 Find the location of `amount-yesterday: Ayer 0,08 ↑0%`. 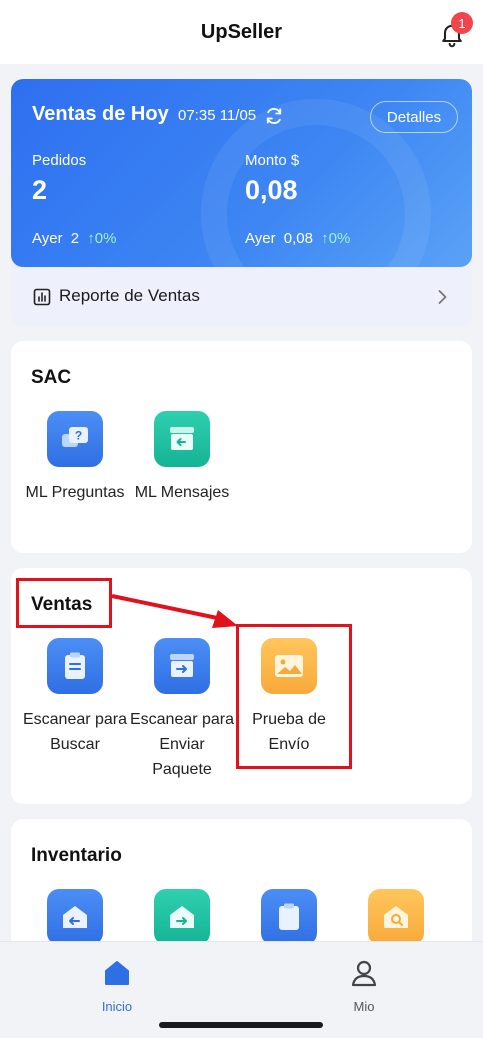

amount-yesterday: Ayer 0,08 ↑0% is located at coordinates (297, 238).